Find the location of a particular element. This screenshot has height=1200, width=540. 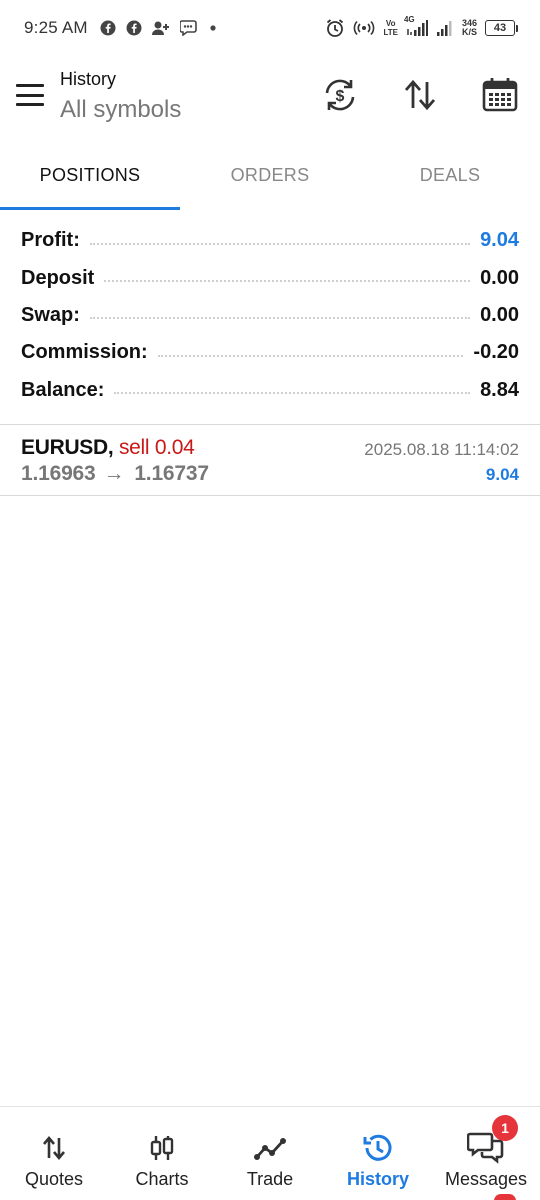

summary-row-balance: Balance: 8.84 is located at coordinates (270, 390).